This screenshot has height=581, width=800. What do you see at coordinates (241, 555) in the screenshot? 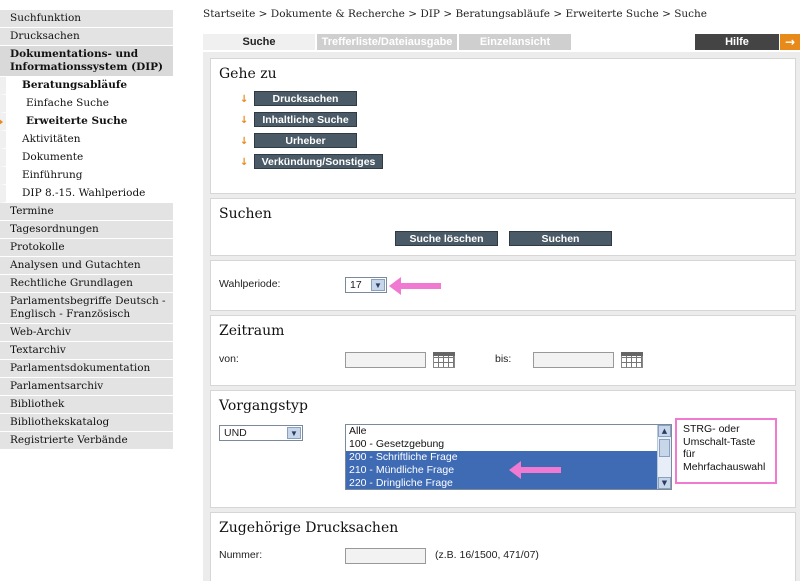
I see `nummer-label: Nummer:` at bounding box center [241, 555].